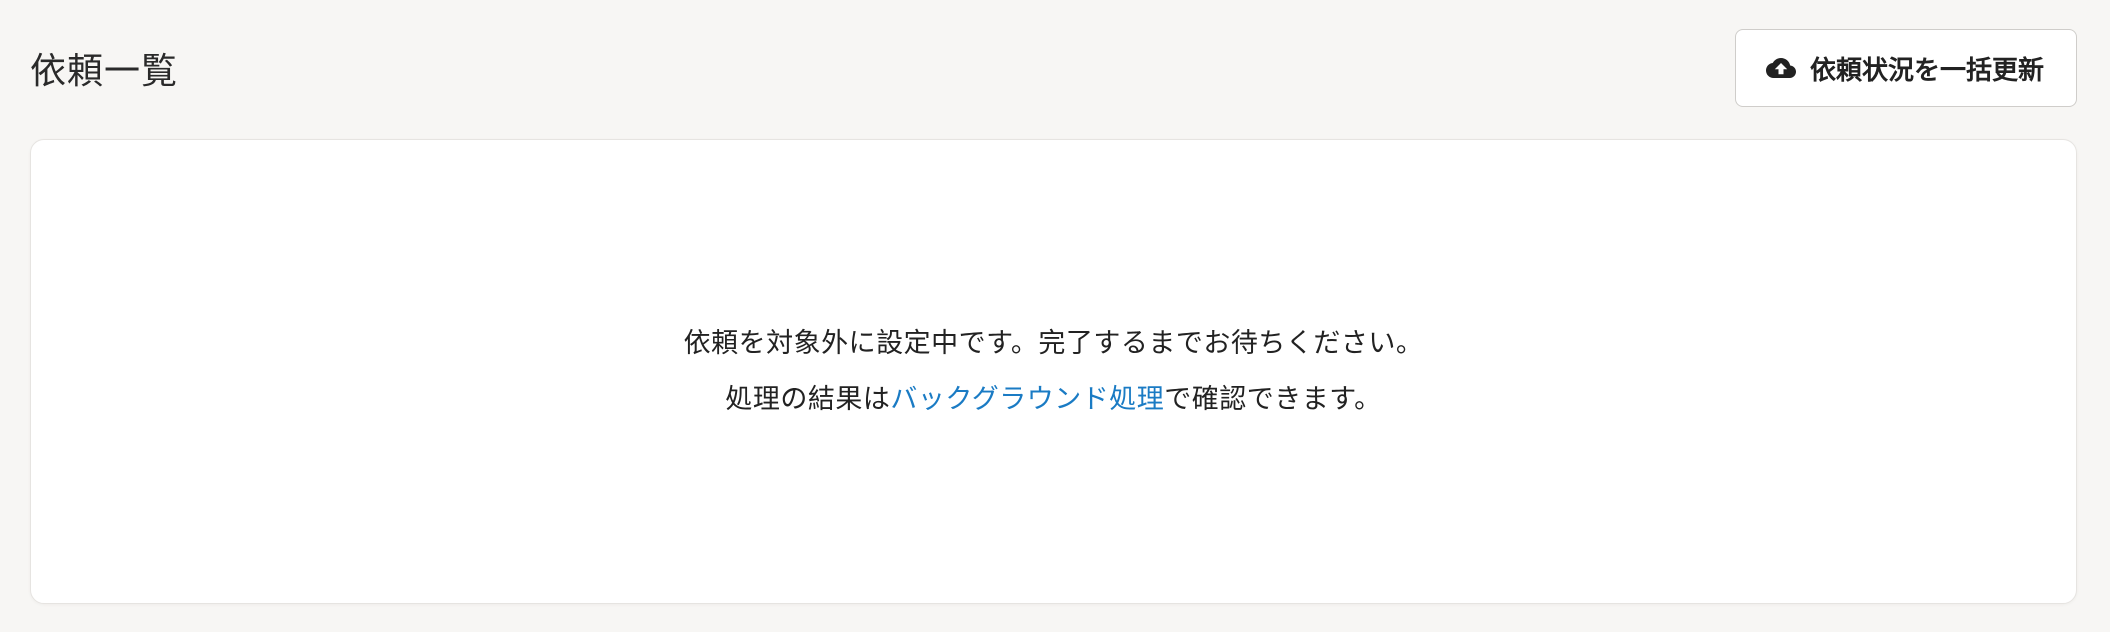 The height and width of the screenshot is (632, 2110). I want to click on cloud-upload-icon, so click(1780, 68).